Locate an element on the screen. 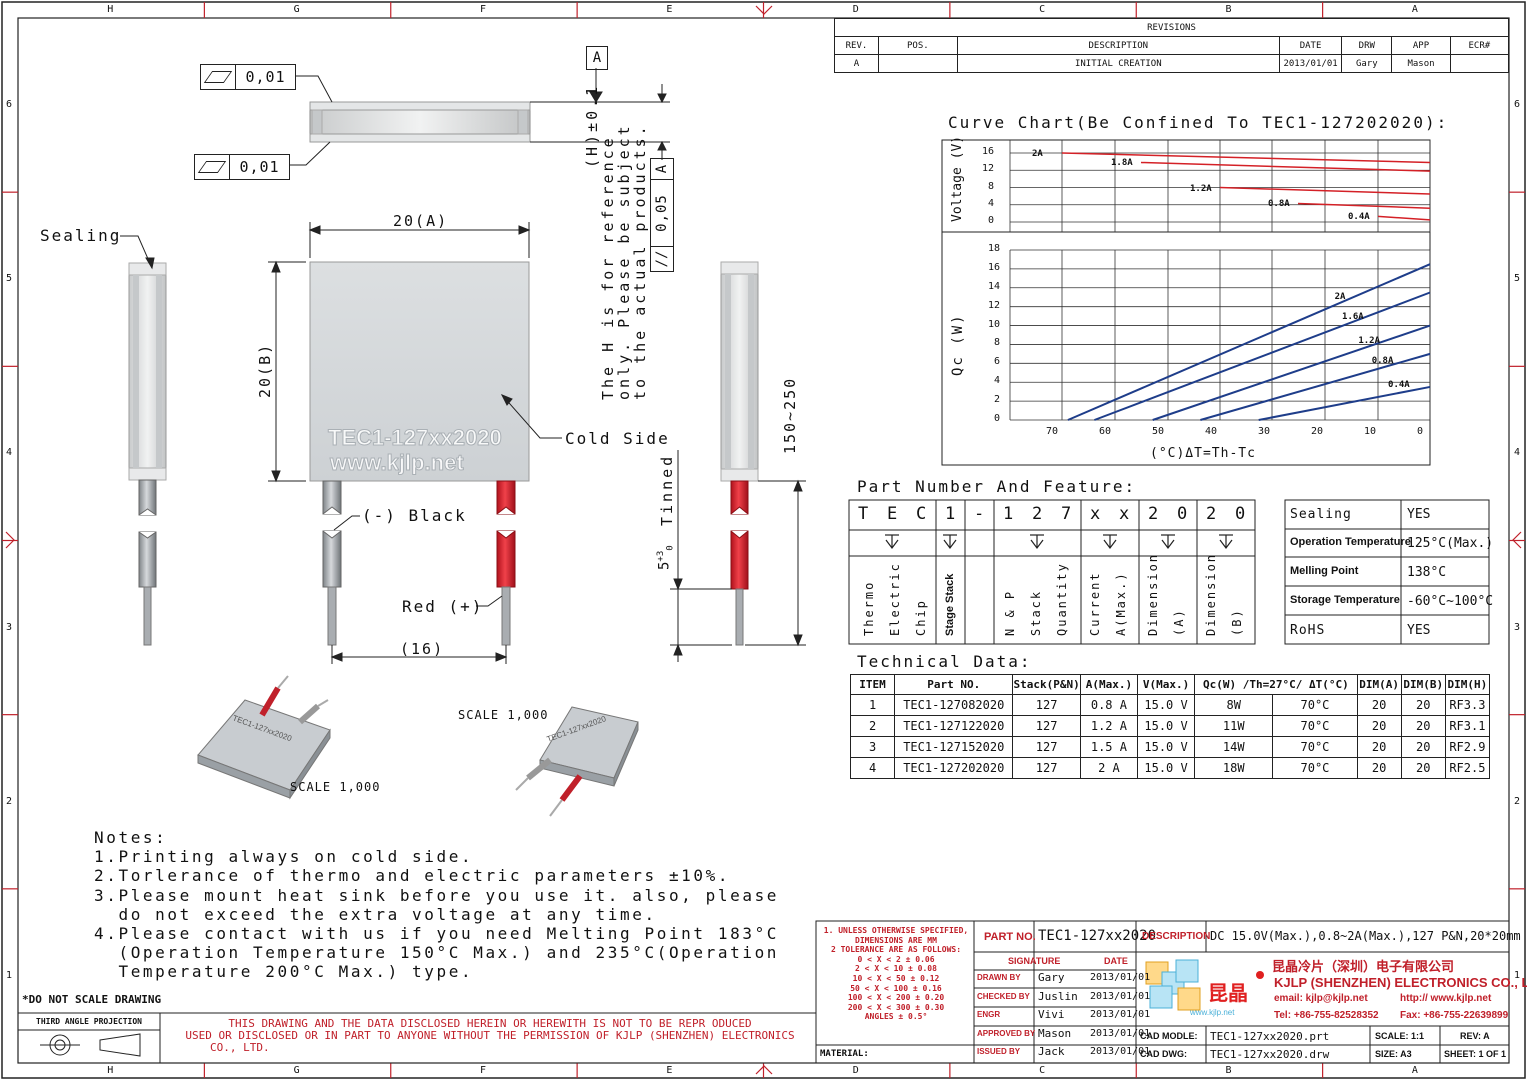 Image resolution: width=1527 pixels, height=1080 pixels. scale-value: SCALE: 1:1 is located at coordinates (1400, 1036).